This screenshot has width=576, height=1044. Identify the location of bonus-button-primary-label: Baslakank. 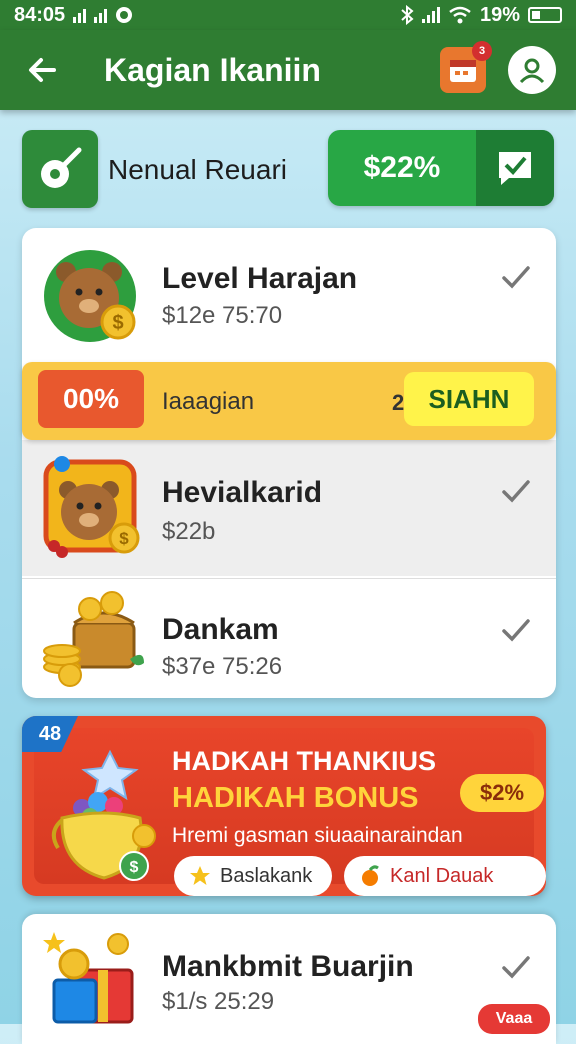
(266, 875).